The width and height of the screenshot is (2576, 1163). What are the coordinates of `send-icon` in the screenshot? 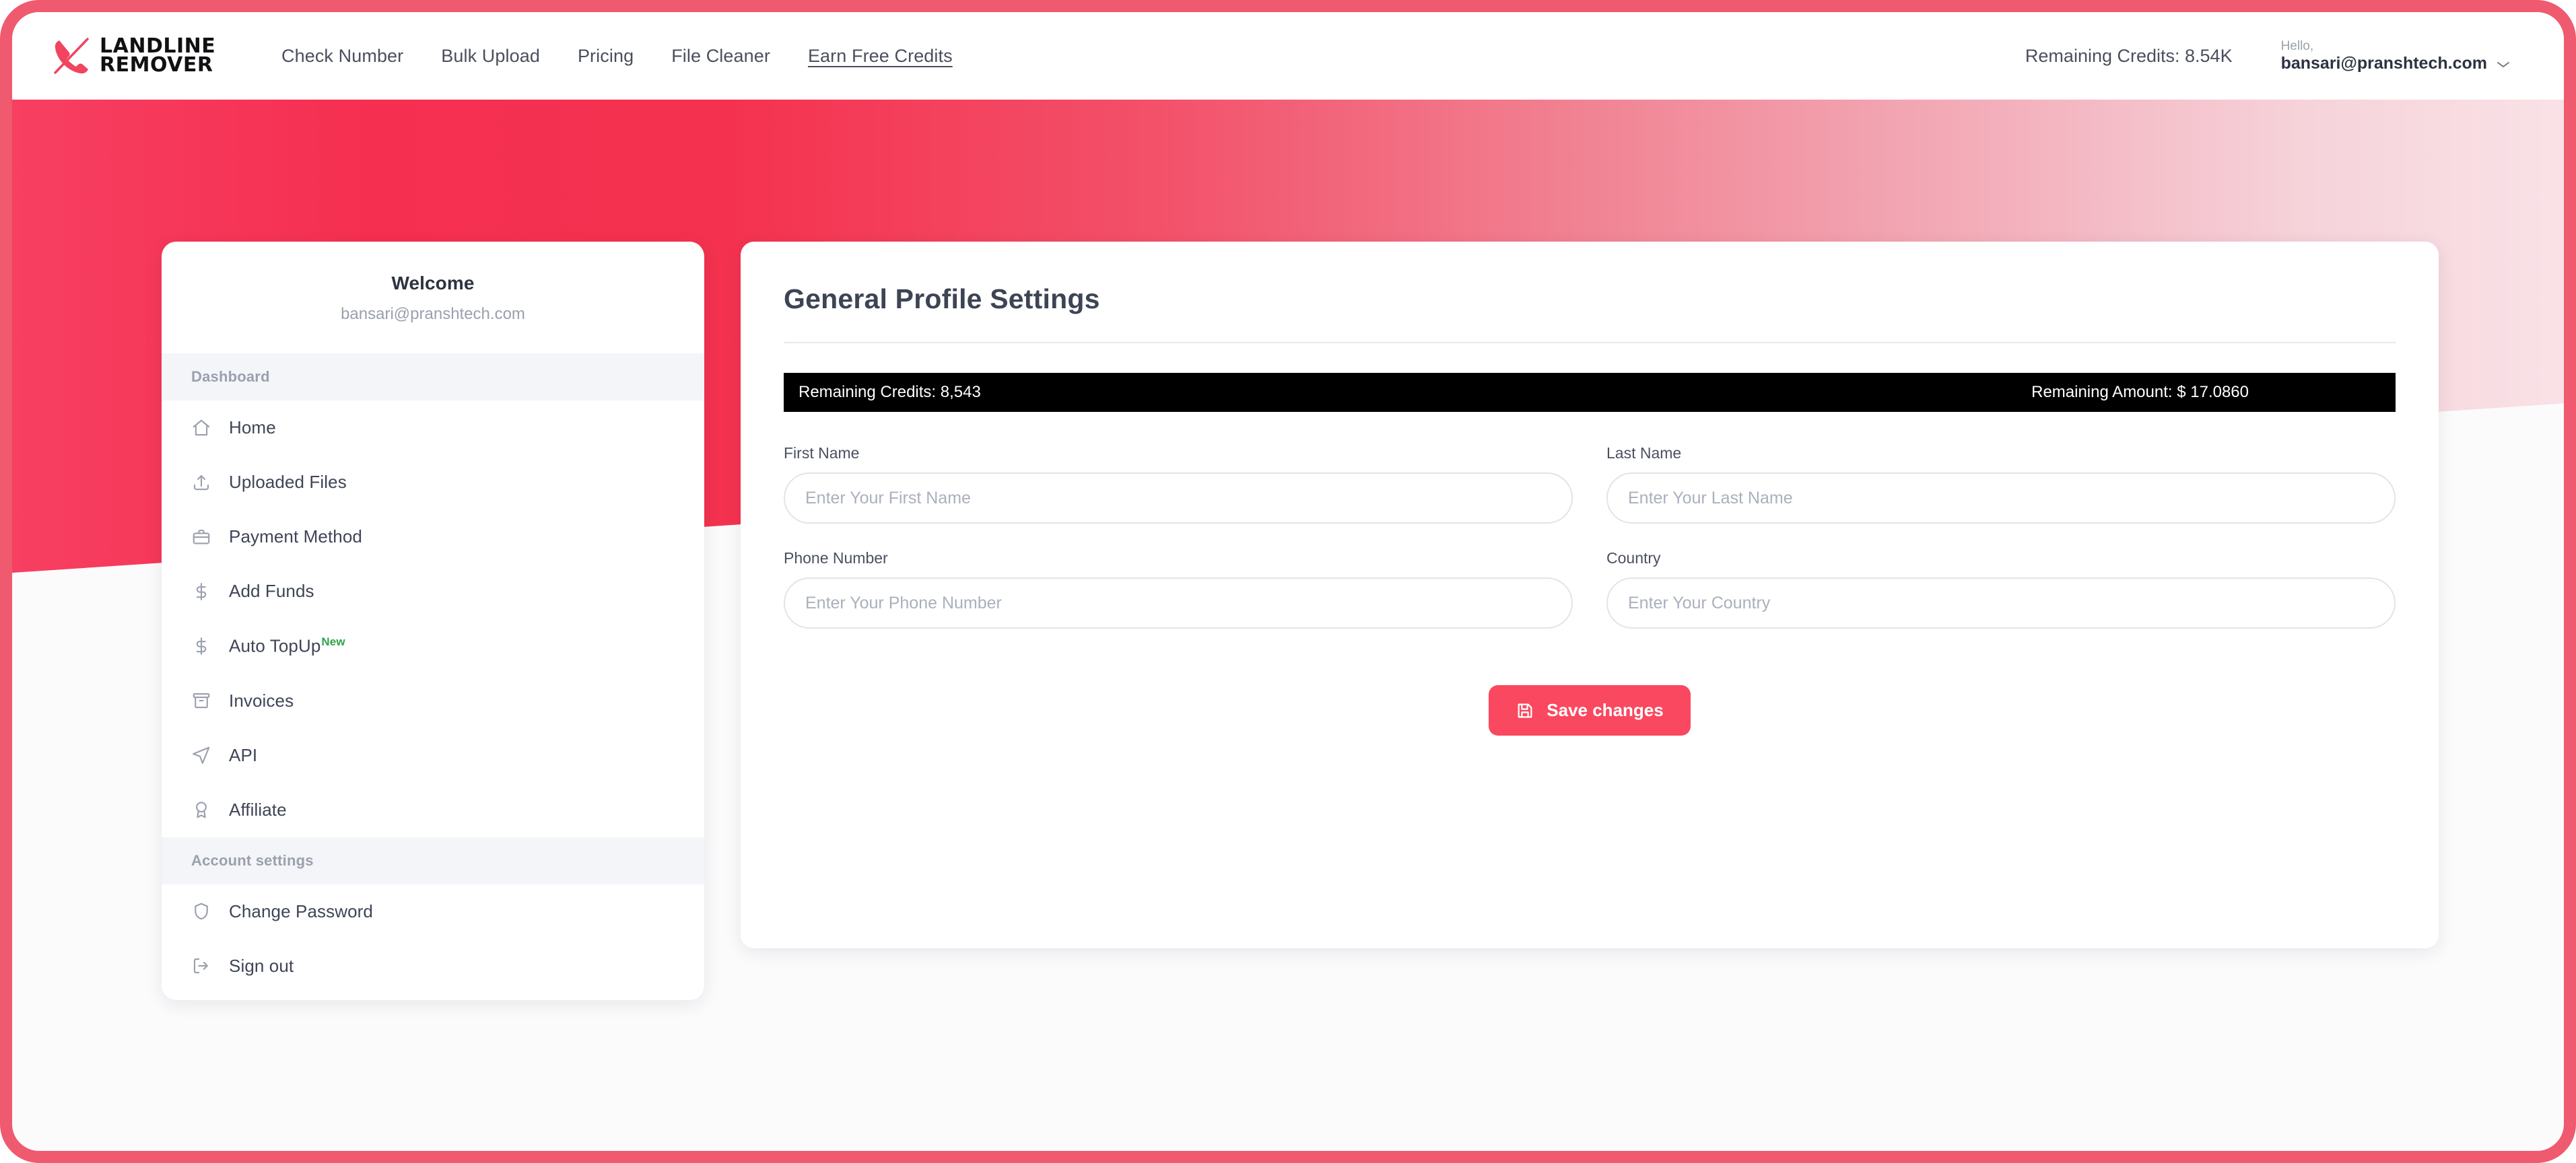 It's located at (201, 755).